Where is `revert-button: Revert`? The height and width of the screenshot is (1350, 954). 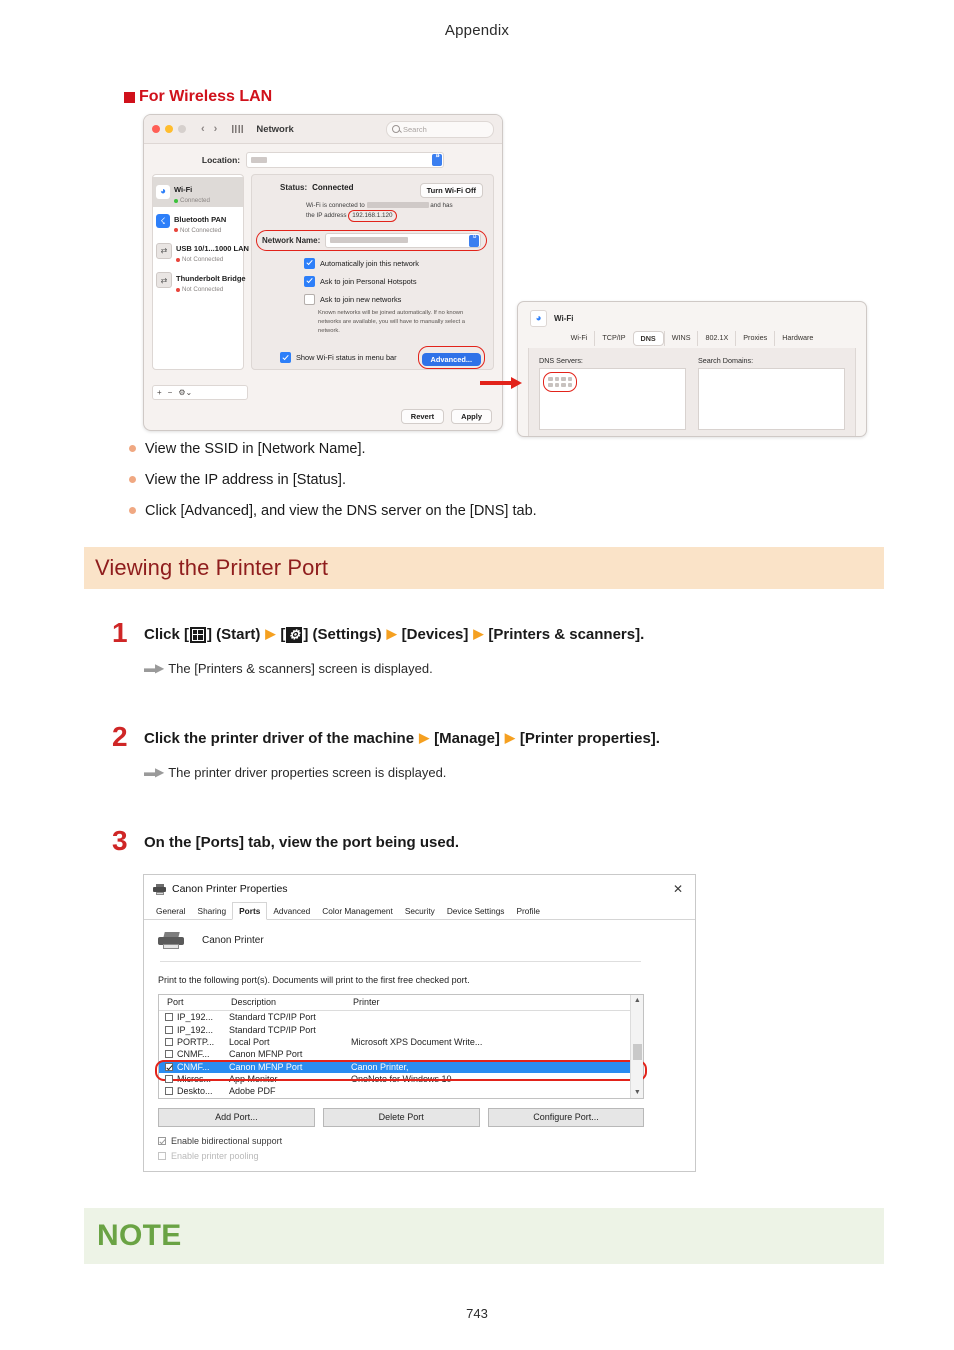
revert-button: Revert is located at coordinates (422, 416).